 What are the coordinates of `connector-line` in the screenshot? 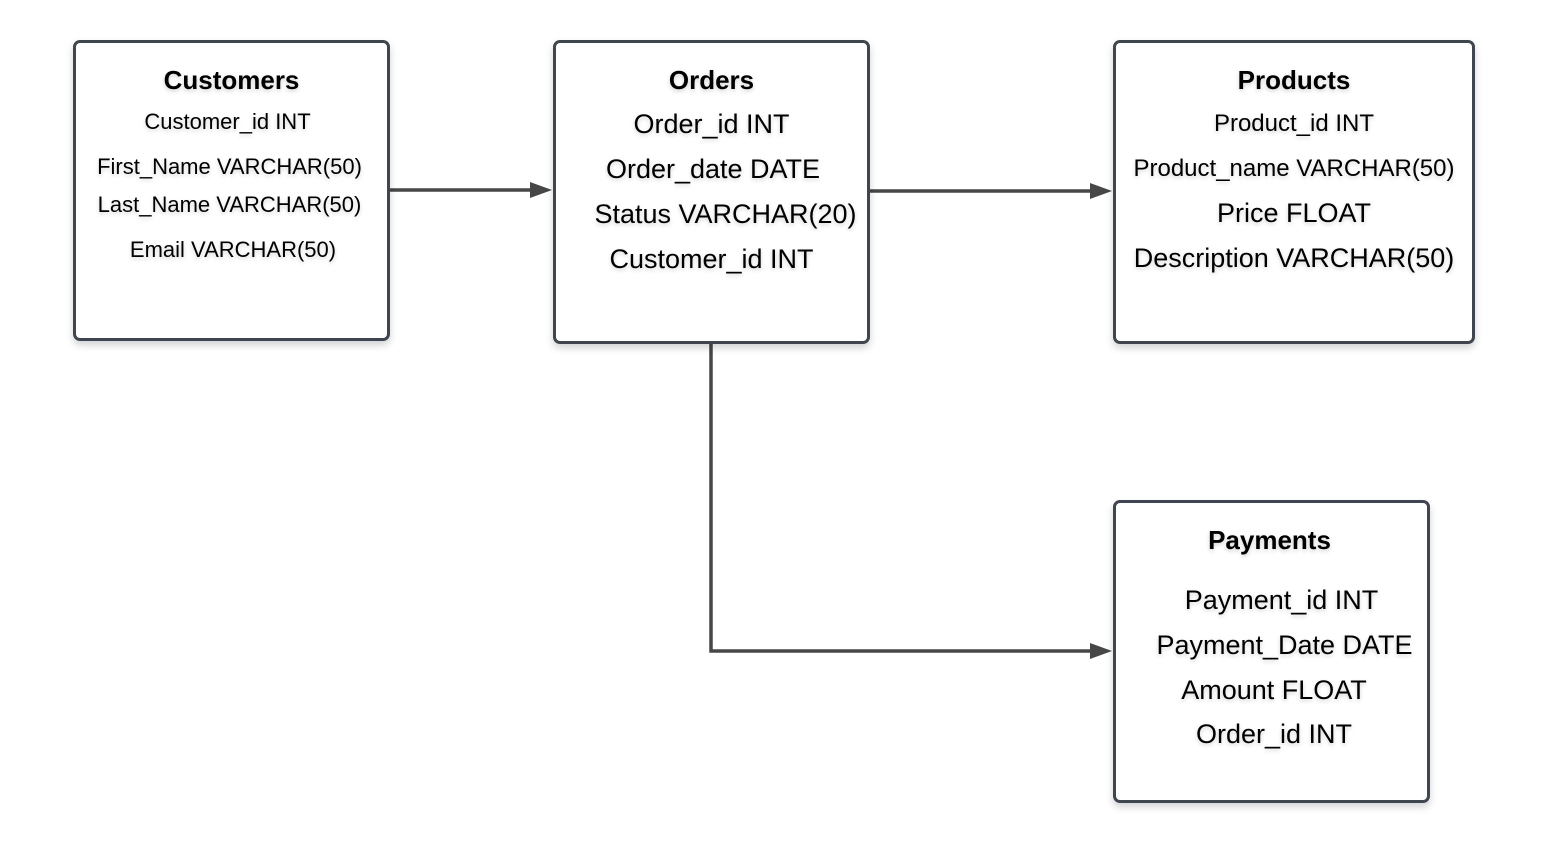 It's located at (900, 498).